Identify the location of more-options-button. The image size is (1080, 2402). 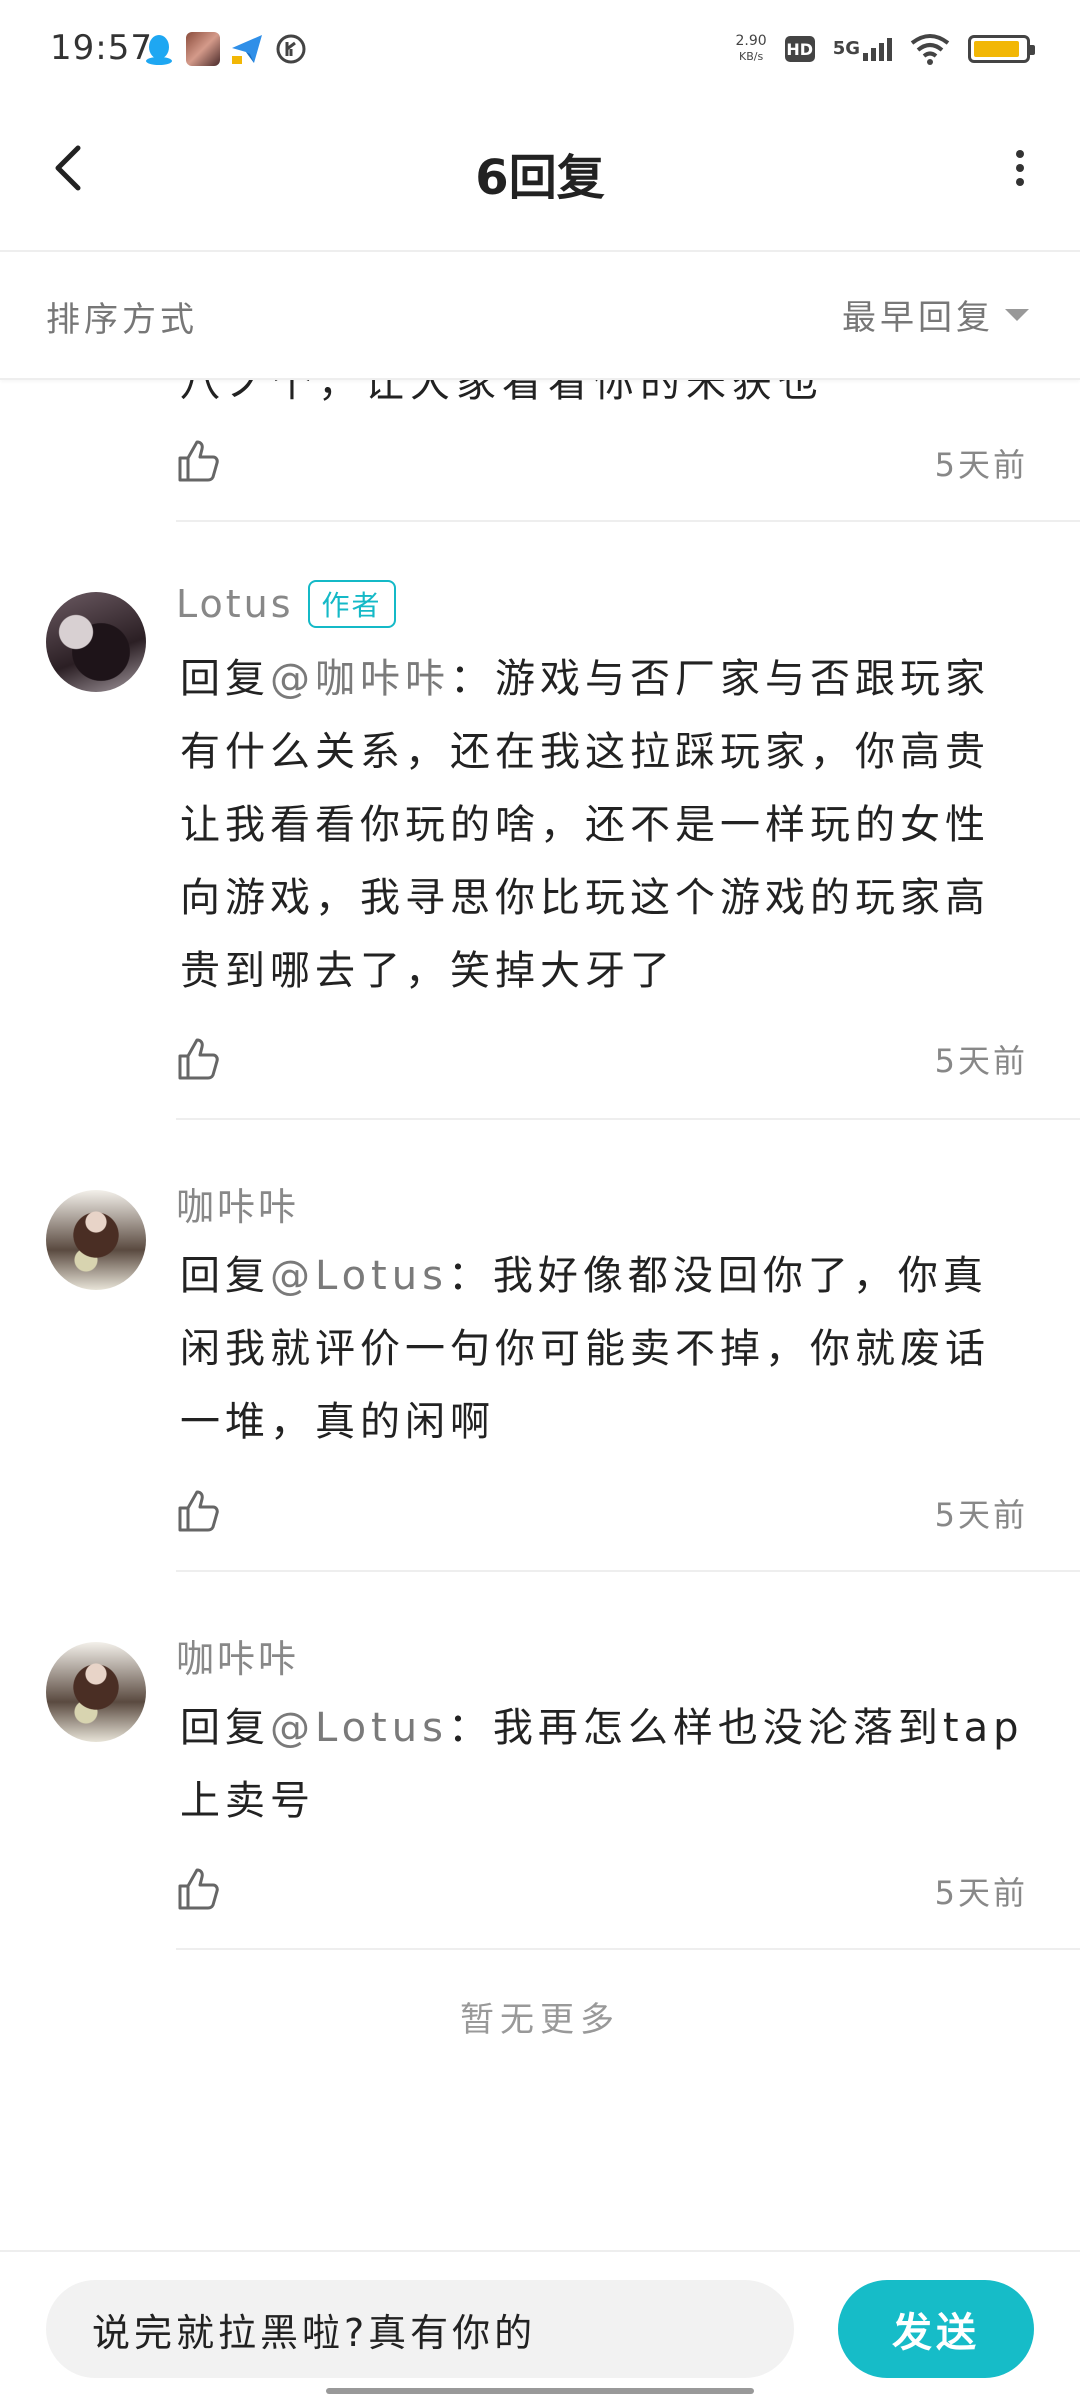
(1010, 168).